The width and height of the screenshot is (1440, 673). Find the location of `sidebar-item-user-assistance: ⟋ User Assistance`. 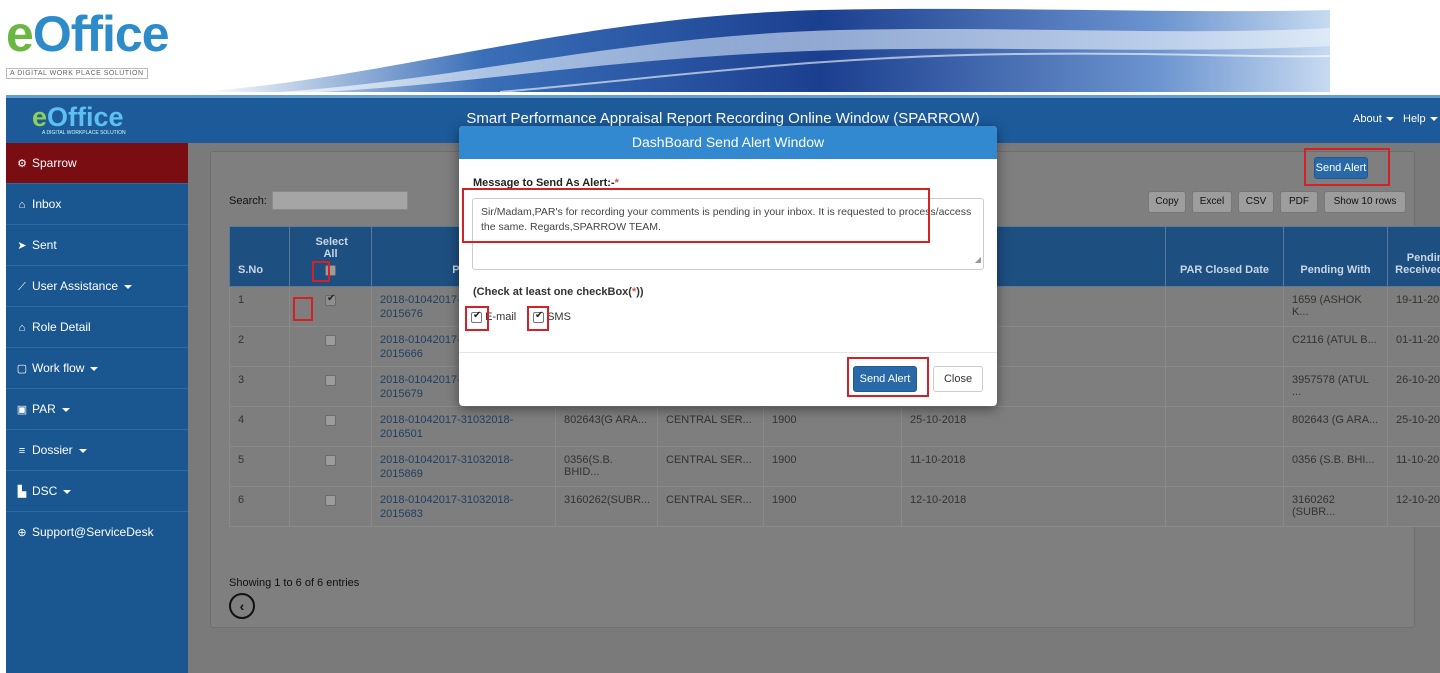

sidebar-item-user-assistance: ⟋ User Assistance is located at coordinates (97, 286).